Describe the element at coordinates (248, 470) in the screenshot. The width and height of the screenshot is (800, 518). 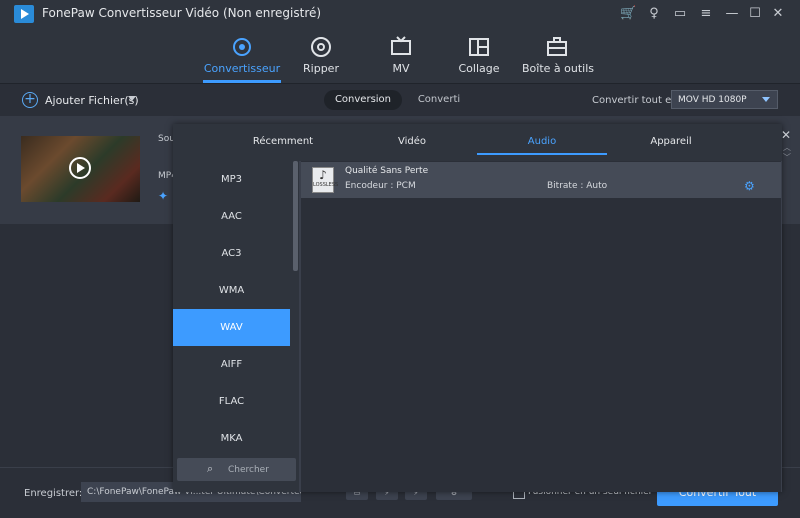
I see `search-placeholder: Chercher` at that location.